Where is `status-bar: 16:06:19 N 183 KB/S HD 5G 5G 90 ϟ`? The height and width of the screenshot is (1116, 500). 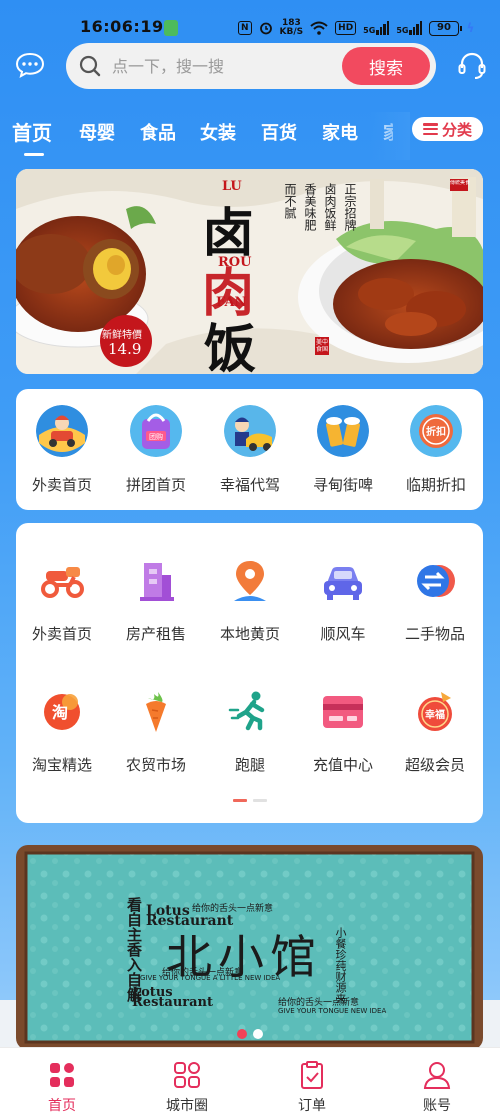 status-bar: 16:06:19 N 183 KB/S HD 5G 5G 90 ϟ is located at coordinates (250, 20).